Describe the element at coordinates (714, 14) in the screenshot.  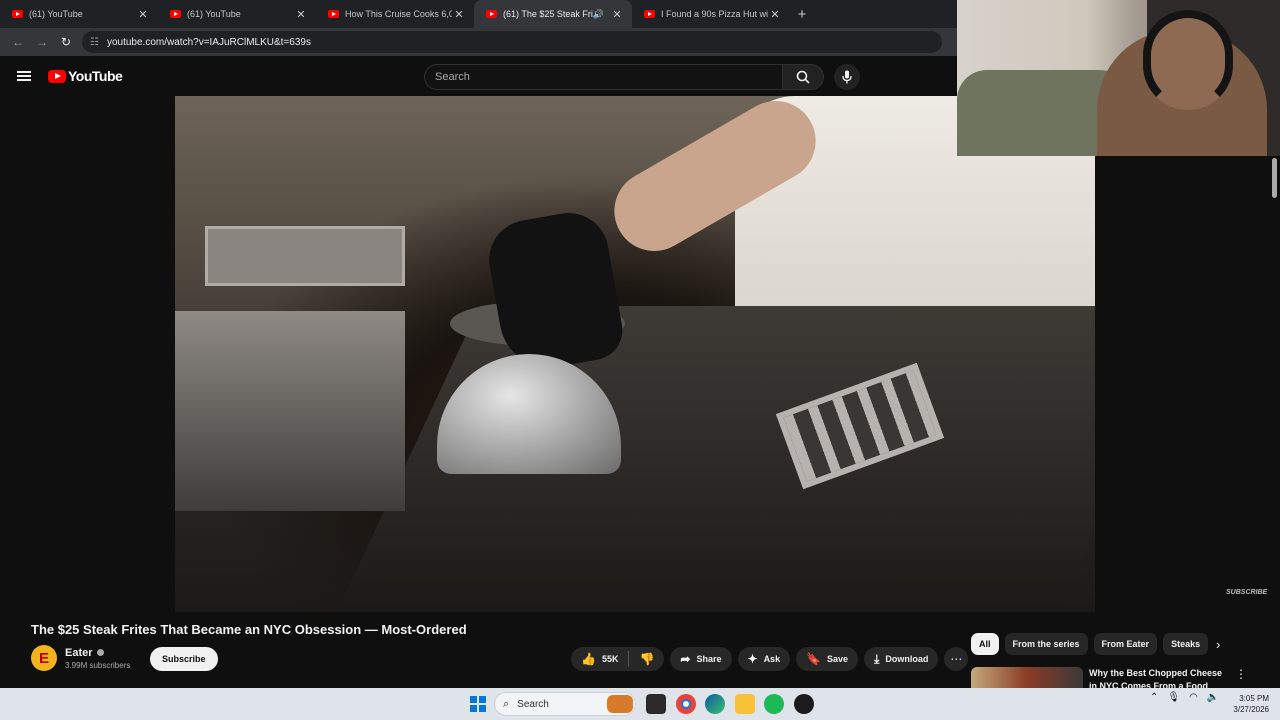
I see `tab-title: I Found a 90s Pizza Hut with an` at that location.